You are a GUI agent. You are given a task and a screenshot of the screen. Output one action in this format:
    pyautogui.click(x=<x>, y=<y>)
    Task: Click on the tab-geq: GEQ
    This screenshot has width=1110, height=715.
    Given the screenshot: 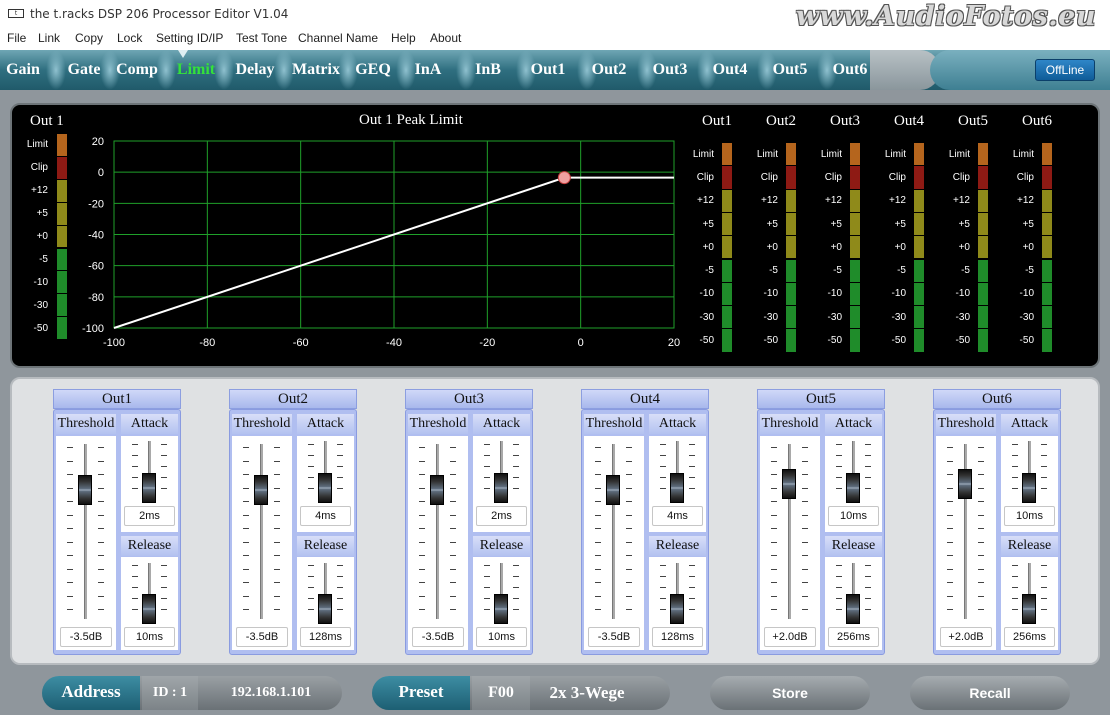 What is the action you would take?
    pyautogui.click(x=373, y=70)
    